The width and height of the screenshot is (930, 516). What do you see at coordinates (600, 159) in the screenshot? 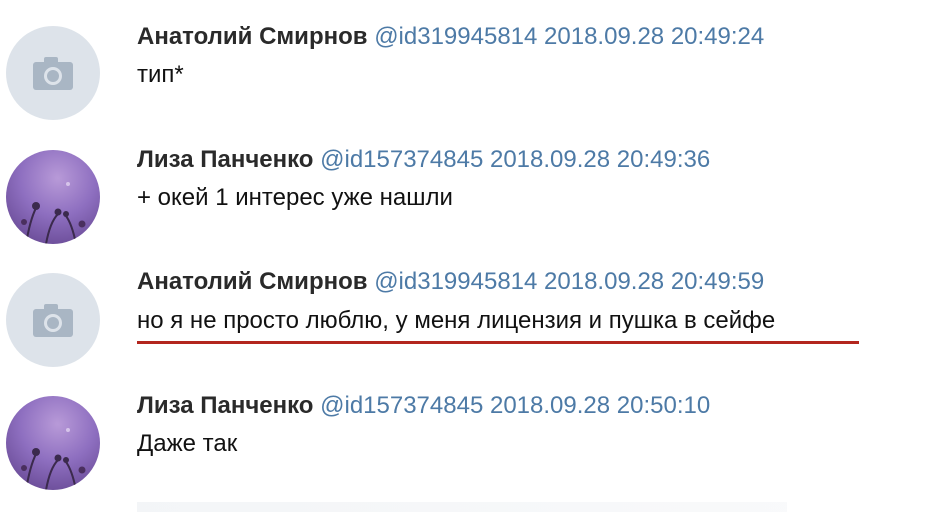
I see `timestamp: 2018.09.28 20:49:36` at bounding box center [600, 159].